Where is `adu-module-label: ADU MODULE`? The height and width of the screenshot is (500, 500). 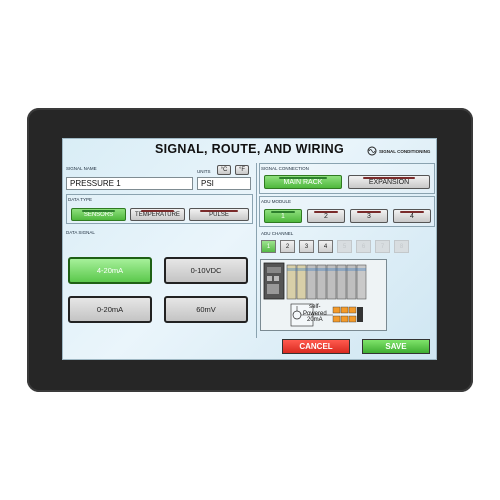
adu-module-label: ADU MODULE is located at coordinates (276, 201).